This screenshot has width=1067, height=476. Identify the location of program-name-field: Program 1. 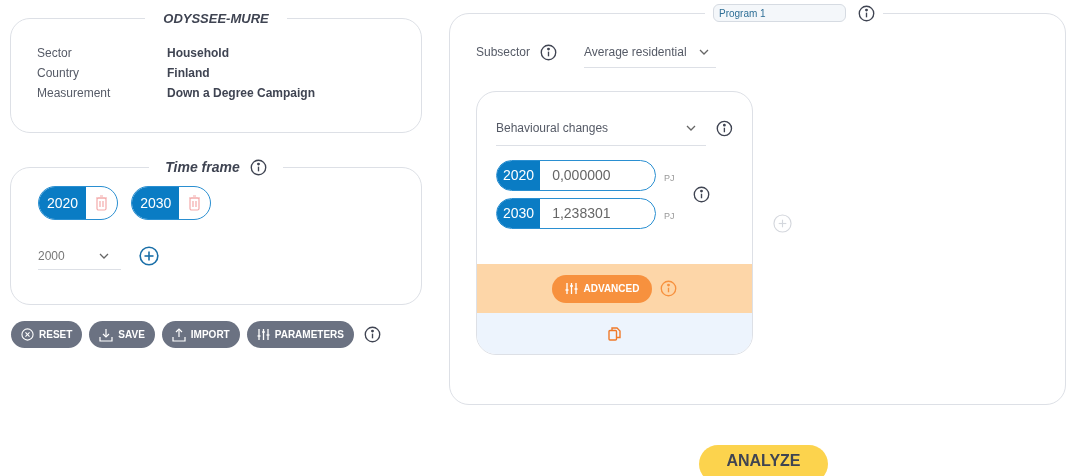
(779, 13).